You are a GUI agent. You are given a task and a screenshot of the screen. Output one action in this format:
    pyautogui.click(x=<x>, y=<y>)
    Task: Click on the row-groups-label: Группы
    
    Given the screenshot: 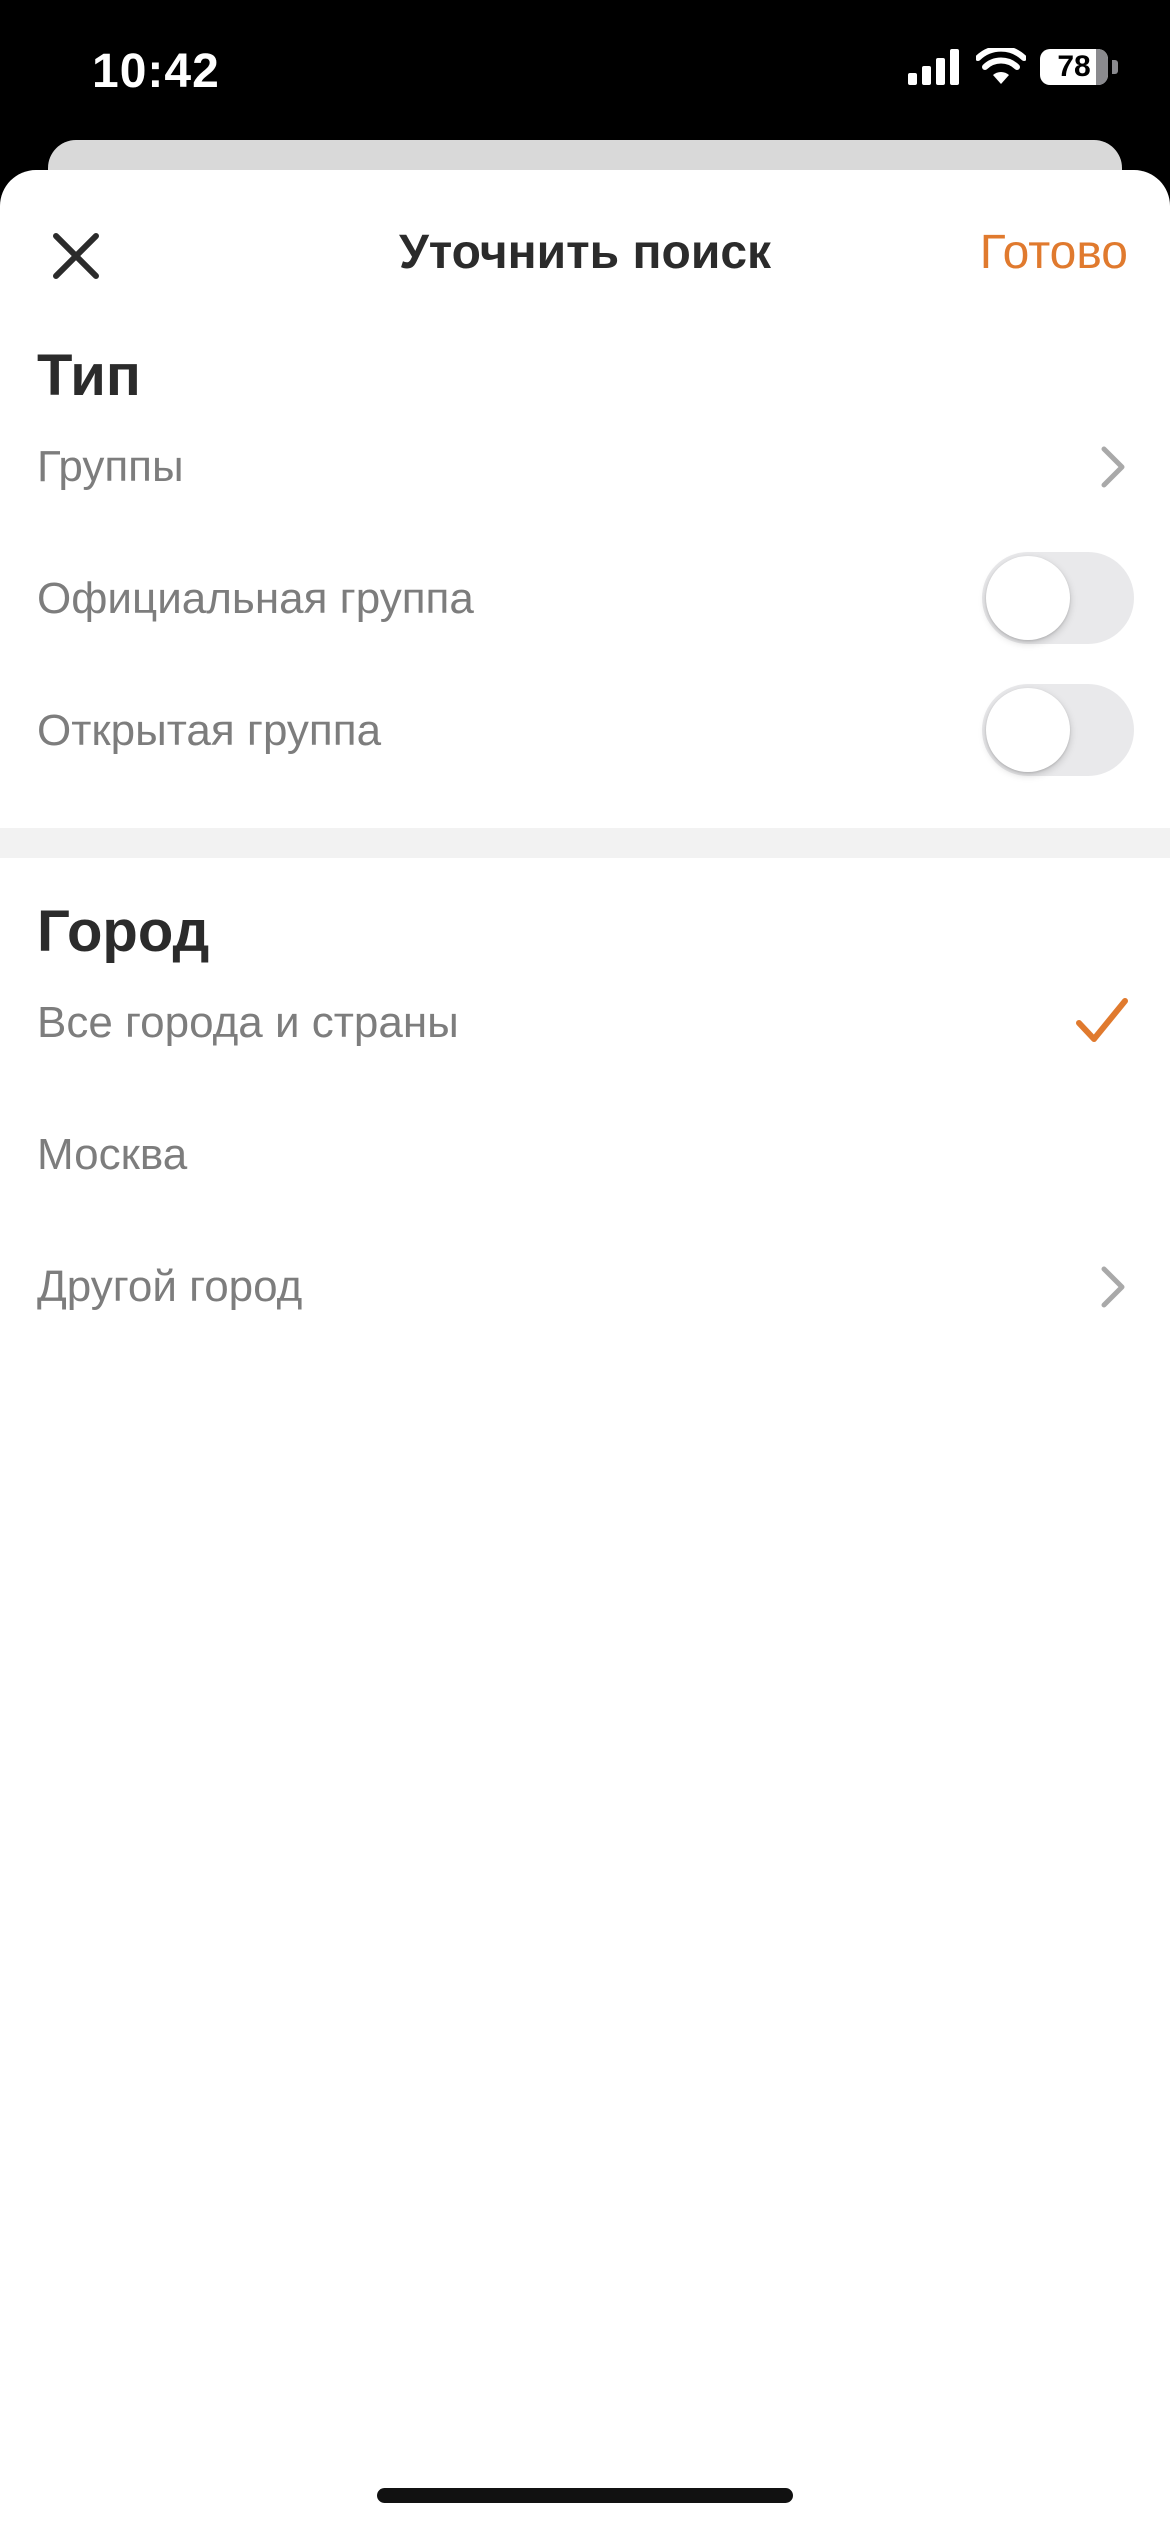 What is the action you would take?
    pyautogui.click(x=110, y=466)
    